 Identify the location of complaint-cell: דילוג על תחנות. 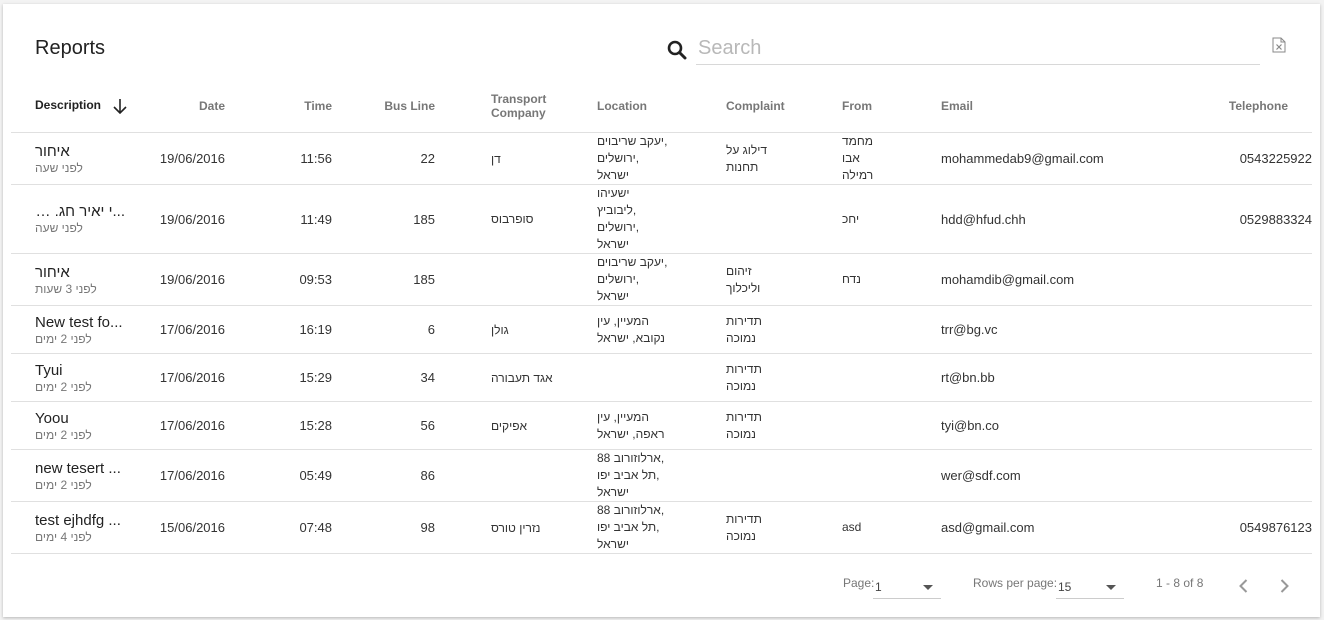
(784, 158).